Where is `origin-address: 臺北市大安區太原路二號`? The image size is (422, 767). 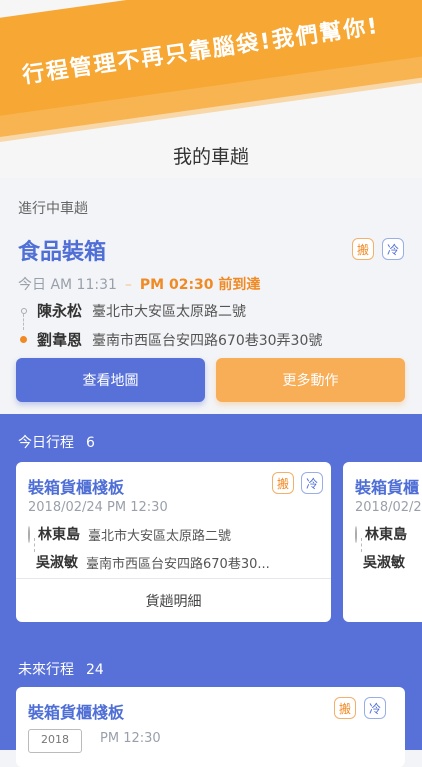 origin-address: 臺北市大安區太原路二號 is located at coordinates (169, 311).